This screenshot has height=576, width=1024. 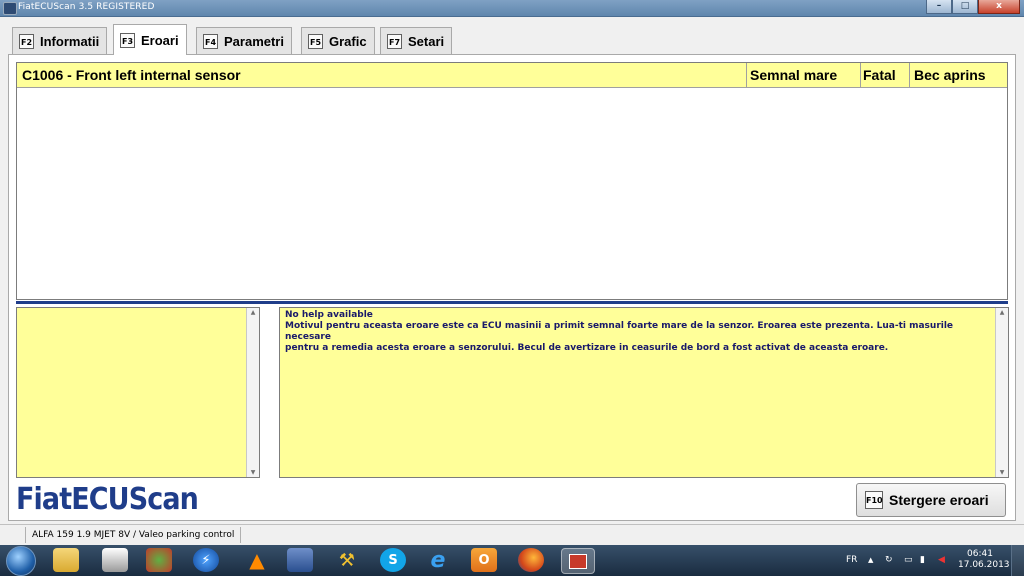 I want to click on tab-label: Informatii, so click(x=70, y=41).